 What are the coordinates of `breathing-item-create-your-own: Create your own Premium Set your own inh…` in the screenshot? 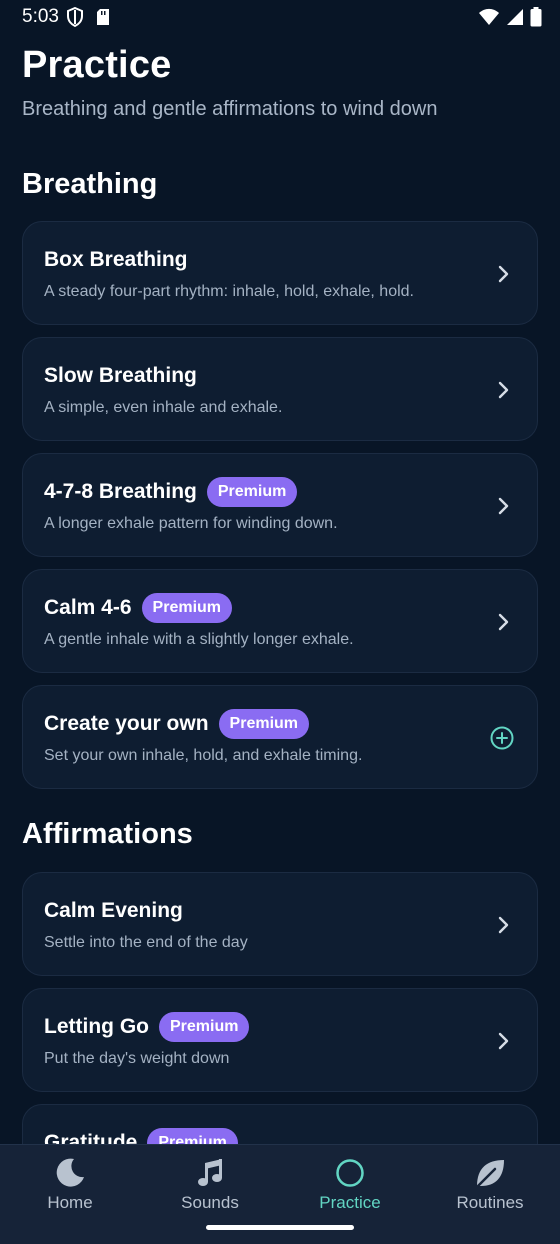 It's located at (280, 737).